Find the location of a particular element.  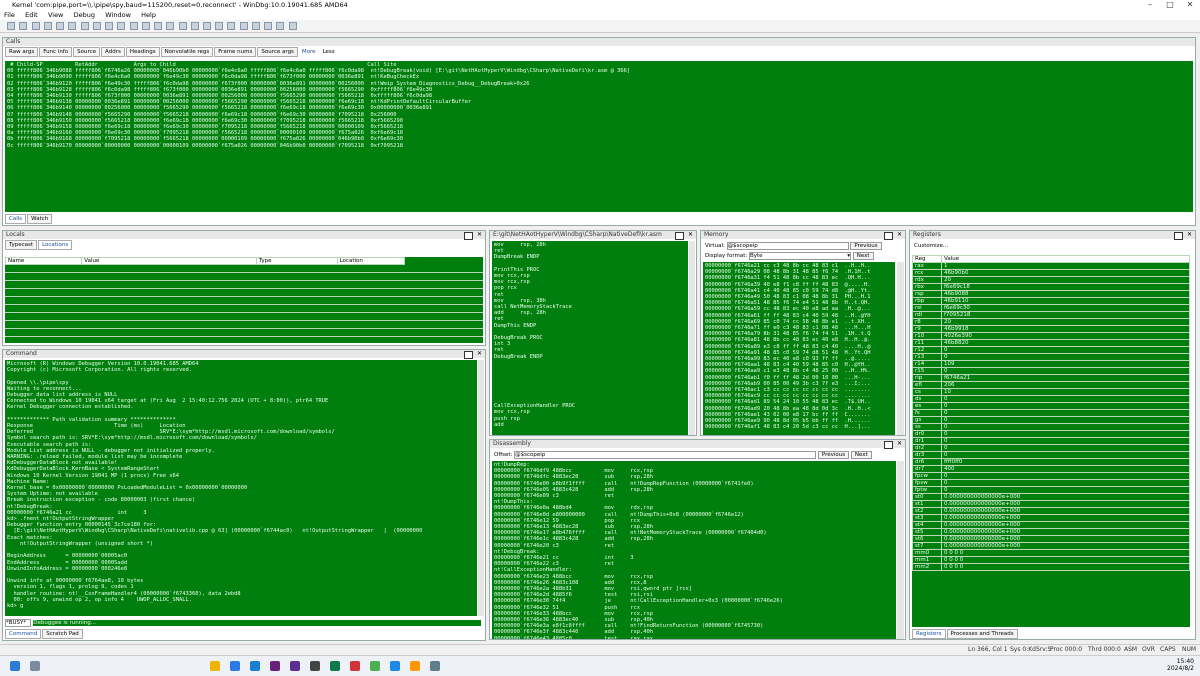

taskbar-clock: 15:40 2024/8/2 is located at coordinates (1180, 665).